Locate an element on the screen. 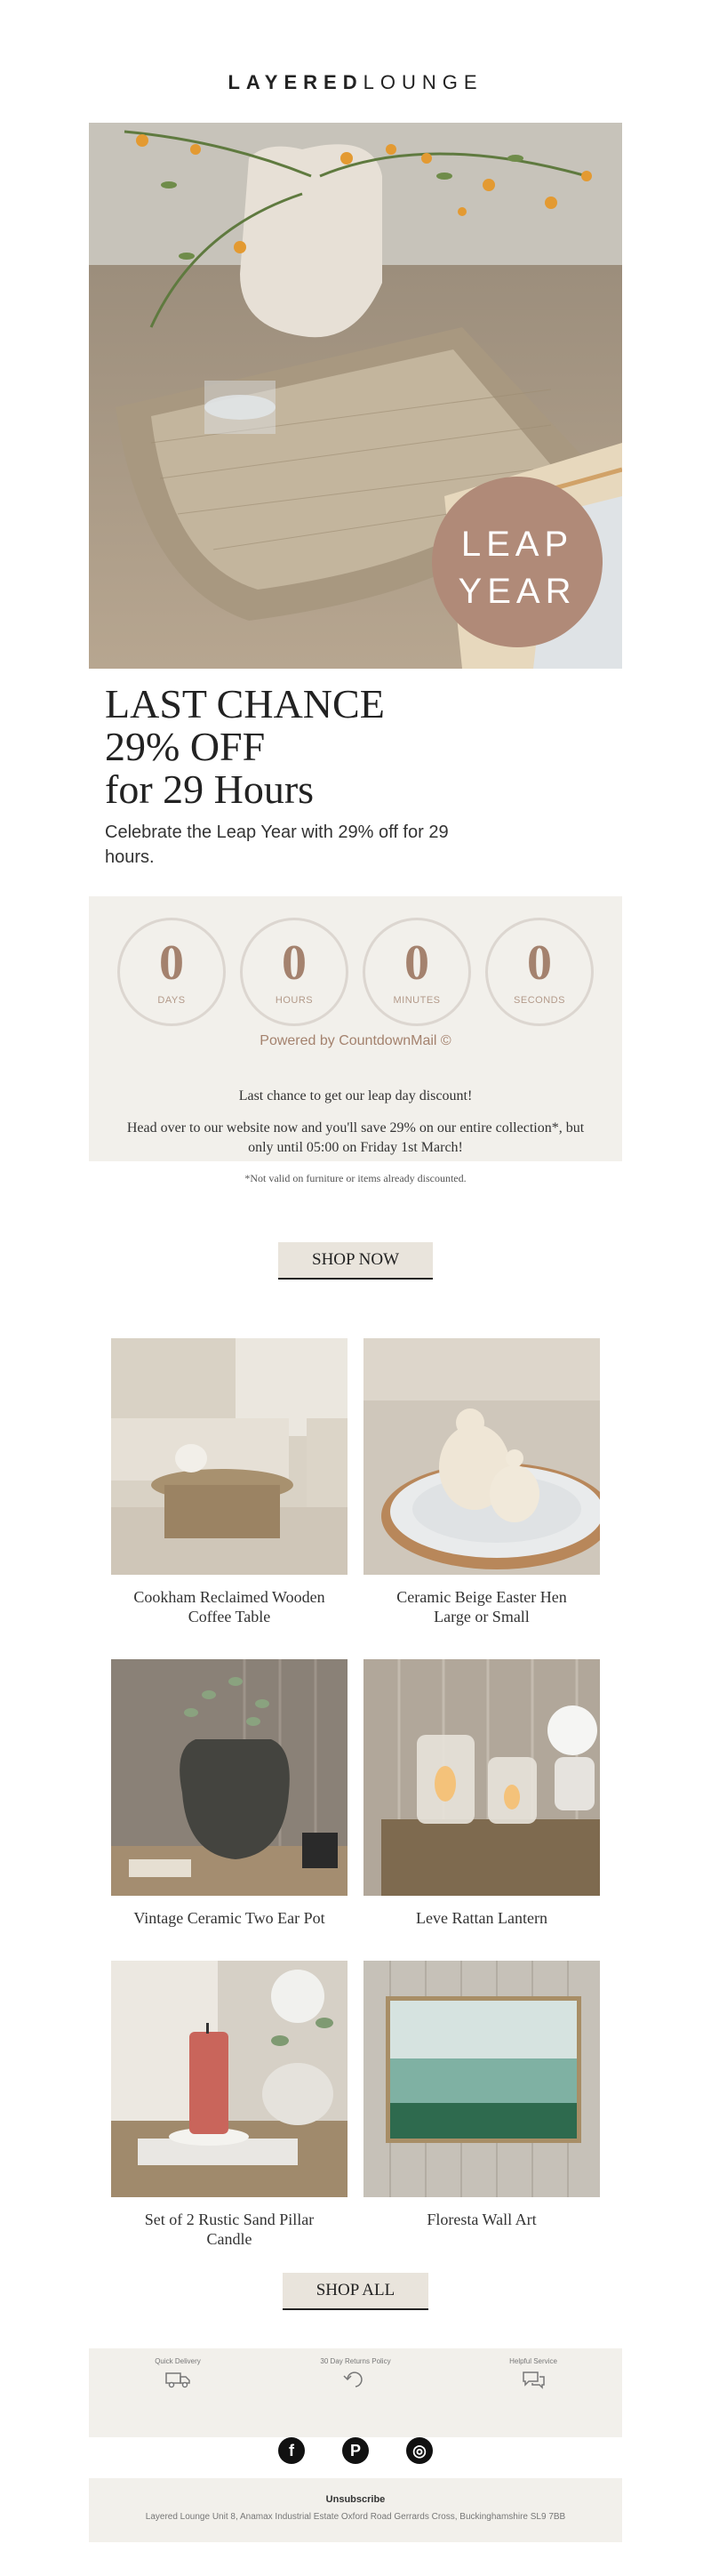 Image resolution: width=711 pixels, height=2576 pixels. hero-badge-line2: YEAR is located at coordinates (518, 591).